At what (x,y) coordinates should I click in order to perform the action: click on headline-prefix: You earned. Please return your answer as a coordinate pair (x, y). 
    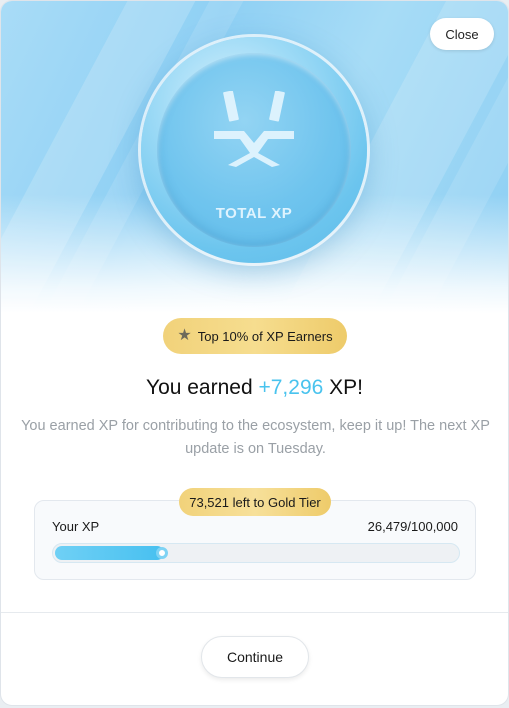
    Looking at the image, I should click on (202, 387).